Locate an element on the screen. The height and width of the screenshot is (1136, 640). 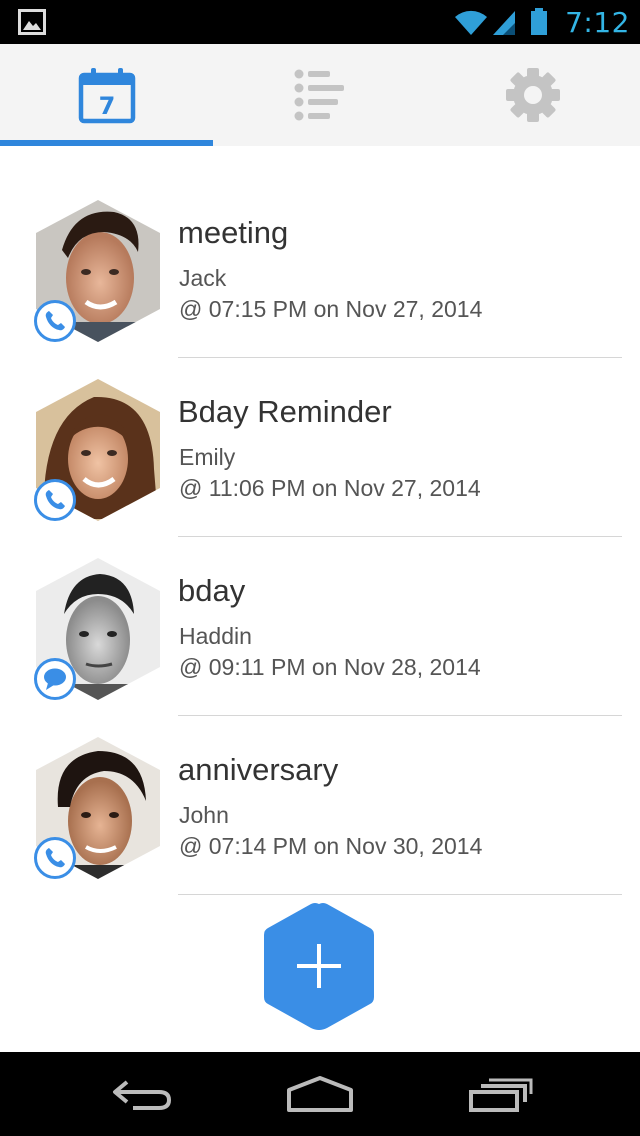
tab-calendar: 7 is located at coordinates (106, 95).